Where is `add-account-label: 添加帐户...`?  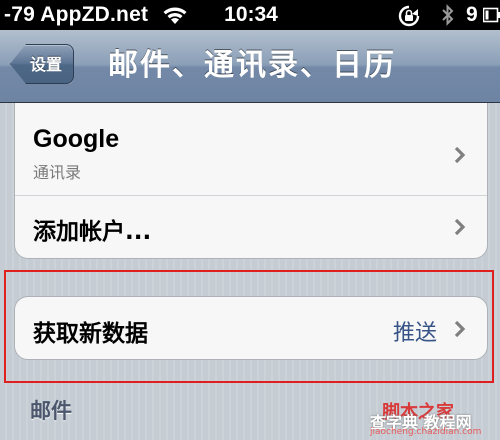
add-account-label: 添加帐户... is located at coordinates (92, 232).